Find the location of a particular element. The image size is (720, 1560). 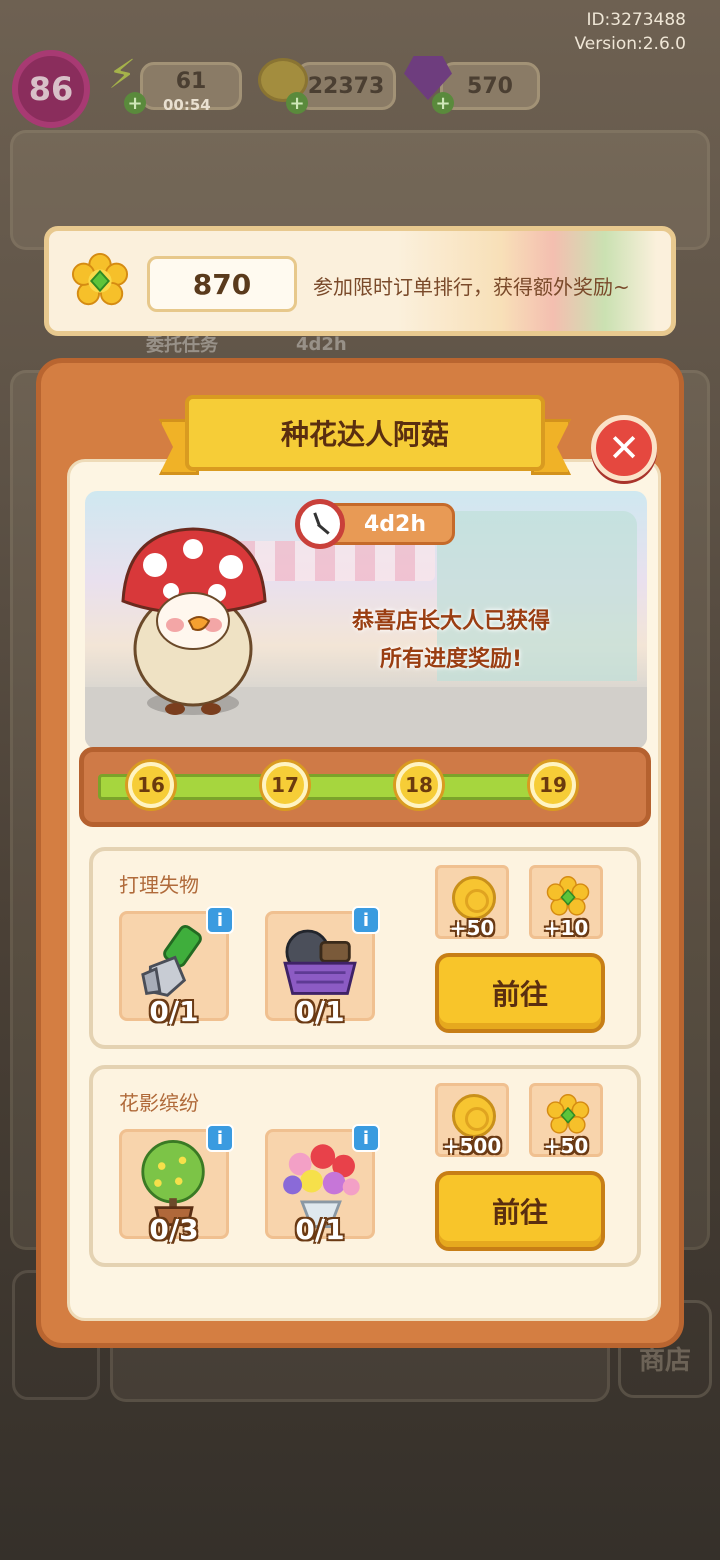

completion-message-line1: 恭喜店长大人已获得 is located at coordinates (450, 621).